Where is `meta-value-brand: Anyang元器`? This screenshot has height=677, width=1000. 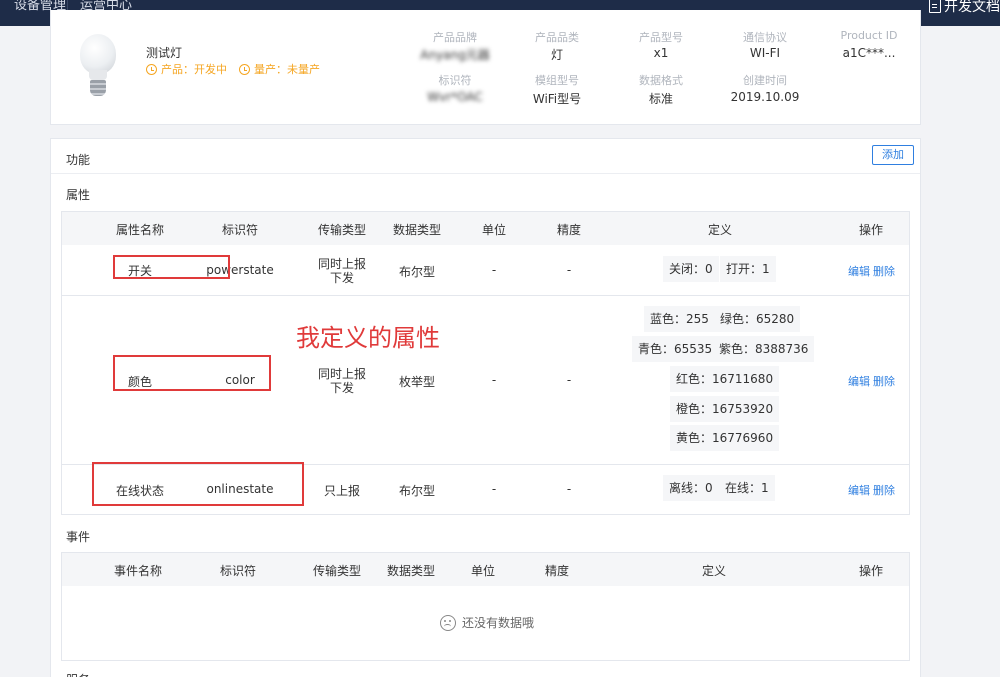
meta-value-brand: Anyang元器 is located at coordinates (455, 55).